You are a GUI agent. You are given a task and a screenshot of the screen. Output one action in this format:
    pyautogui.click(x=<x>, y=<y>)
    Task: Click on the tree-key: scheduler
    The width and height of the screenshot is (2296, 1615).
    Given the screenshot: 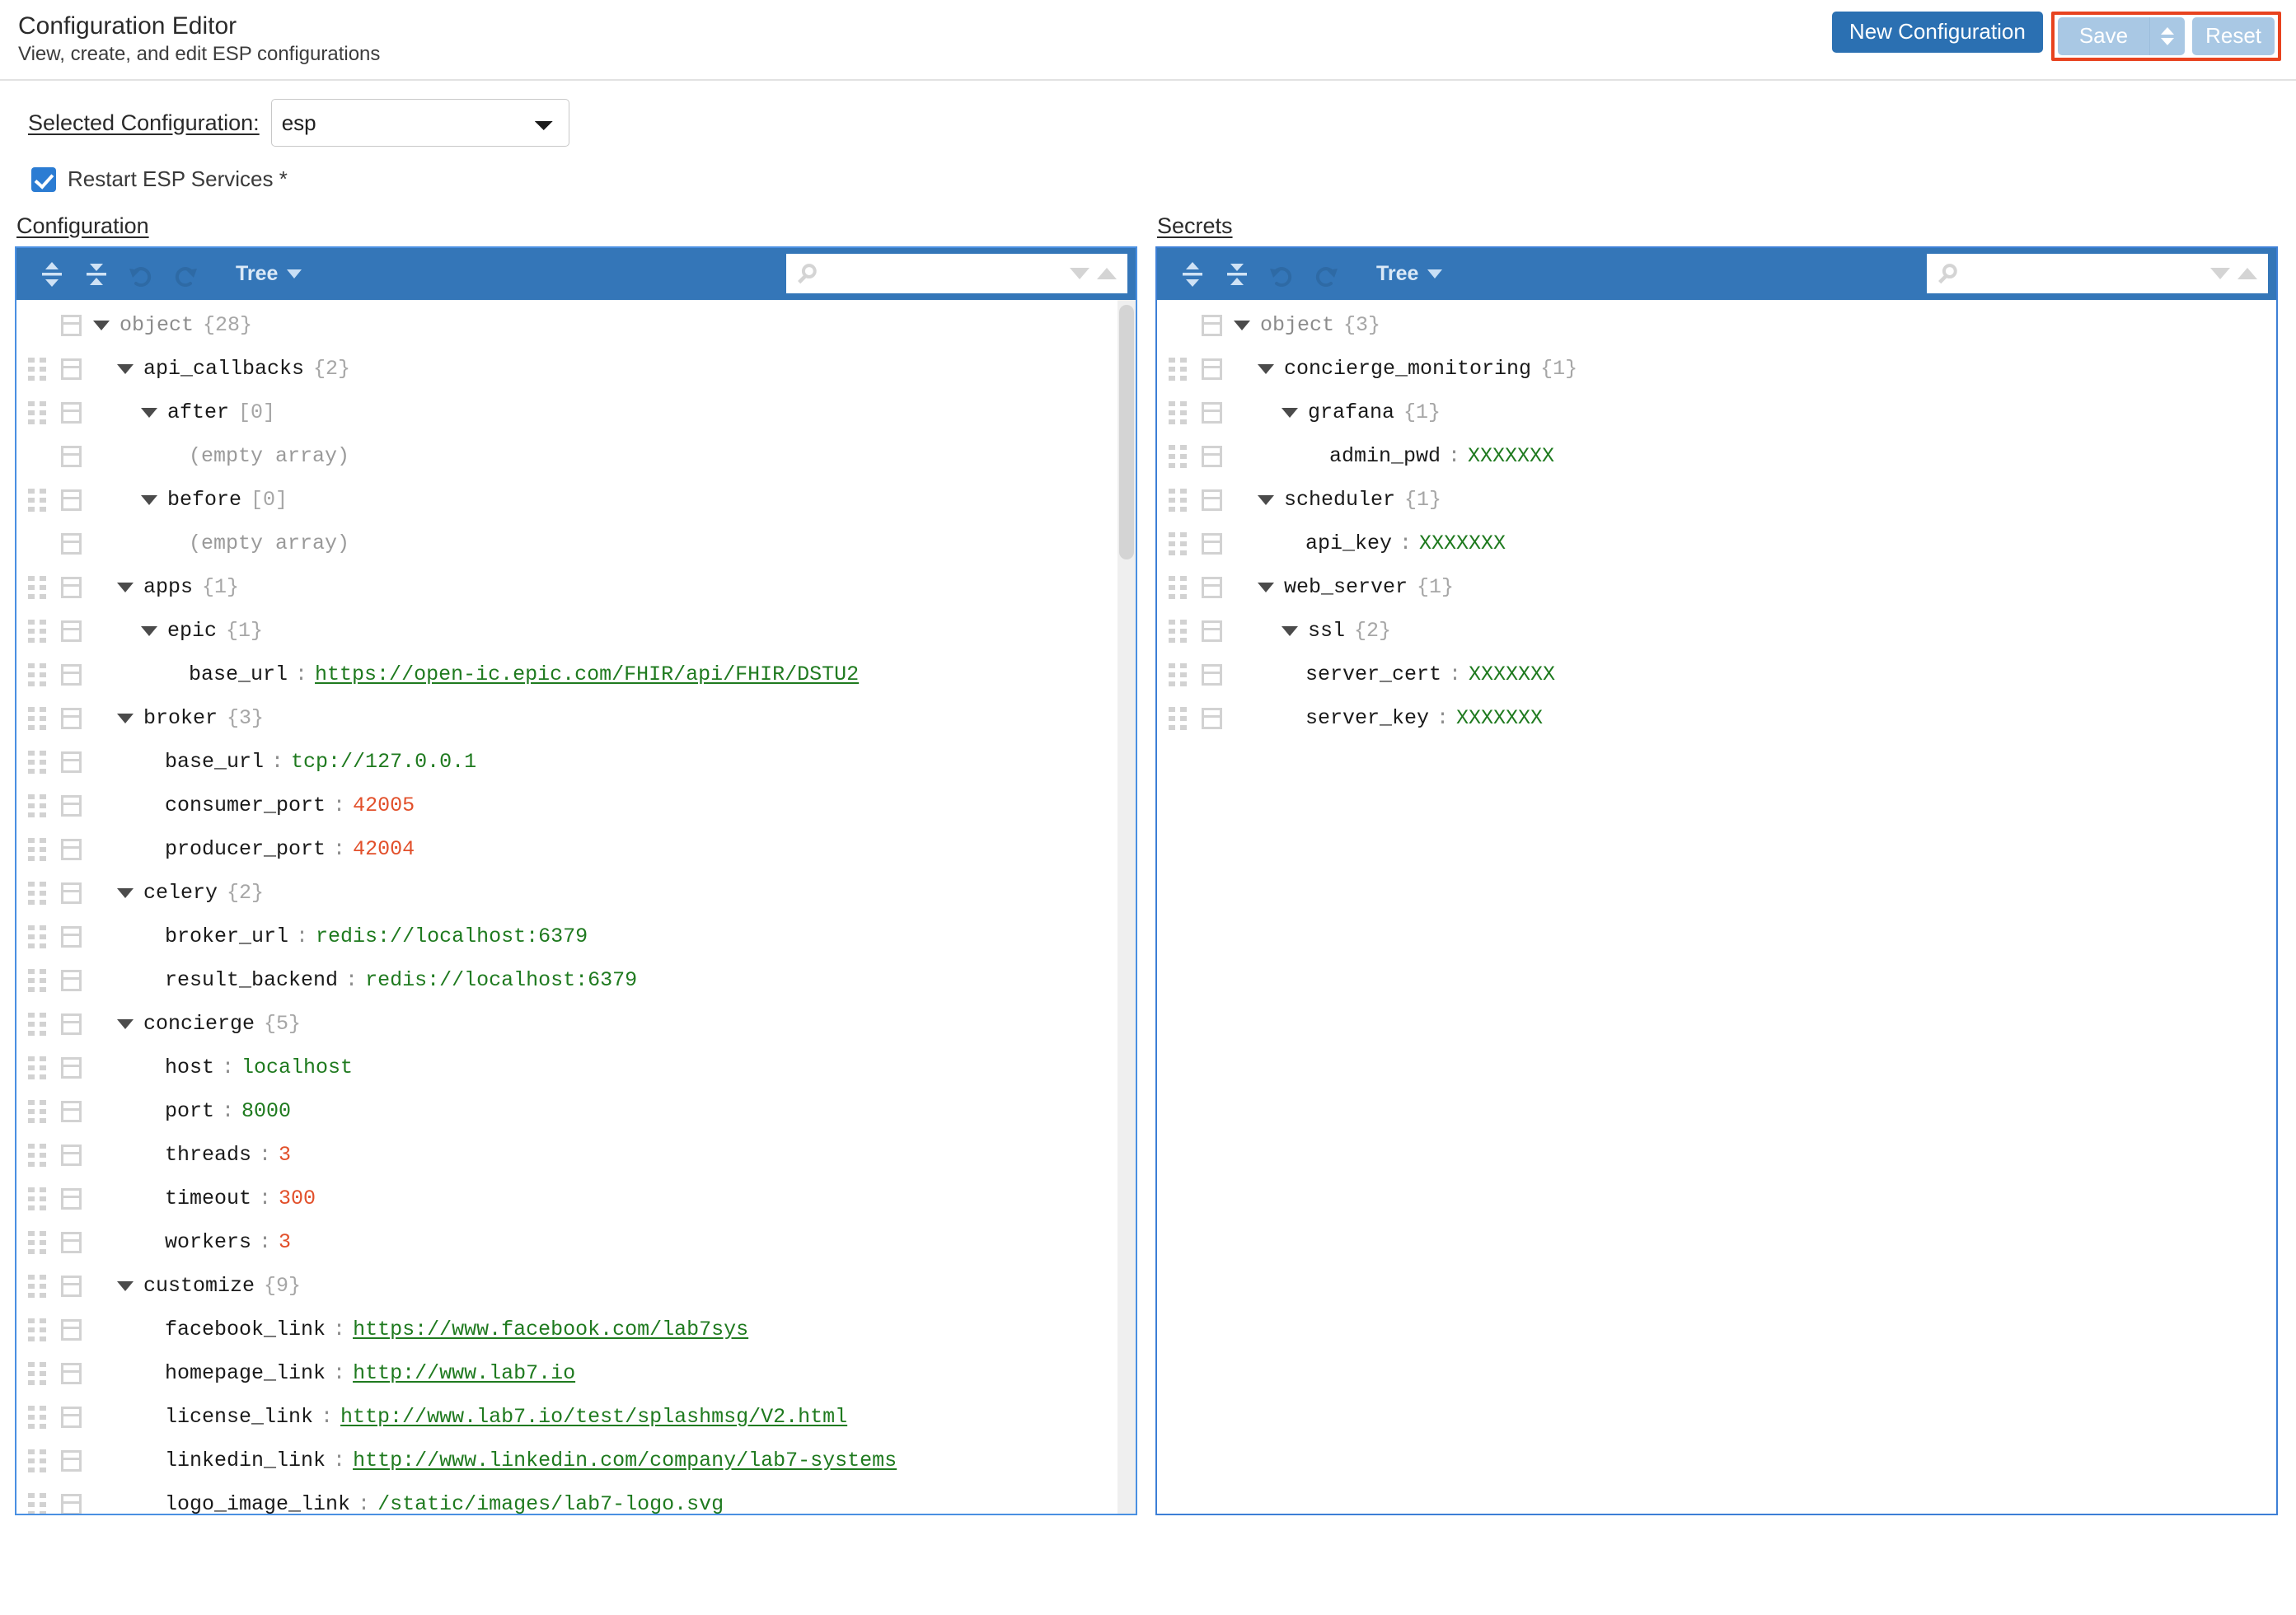 What is the action you would take?
    pyautogui.click(x=1339, y=500)
    